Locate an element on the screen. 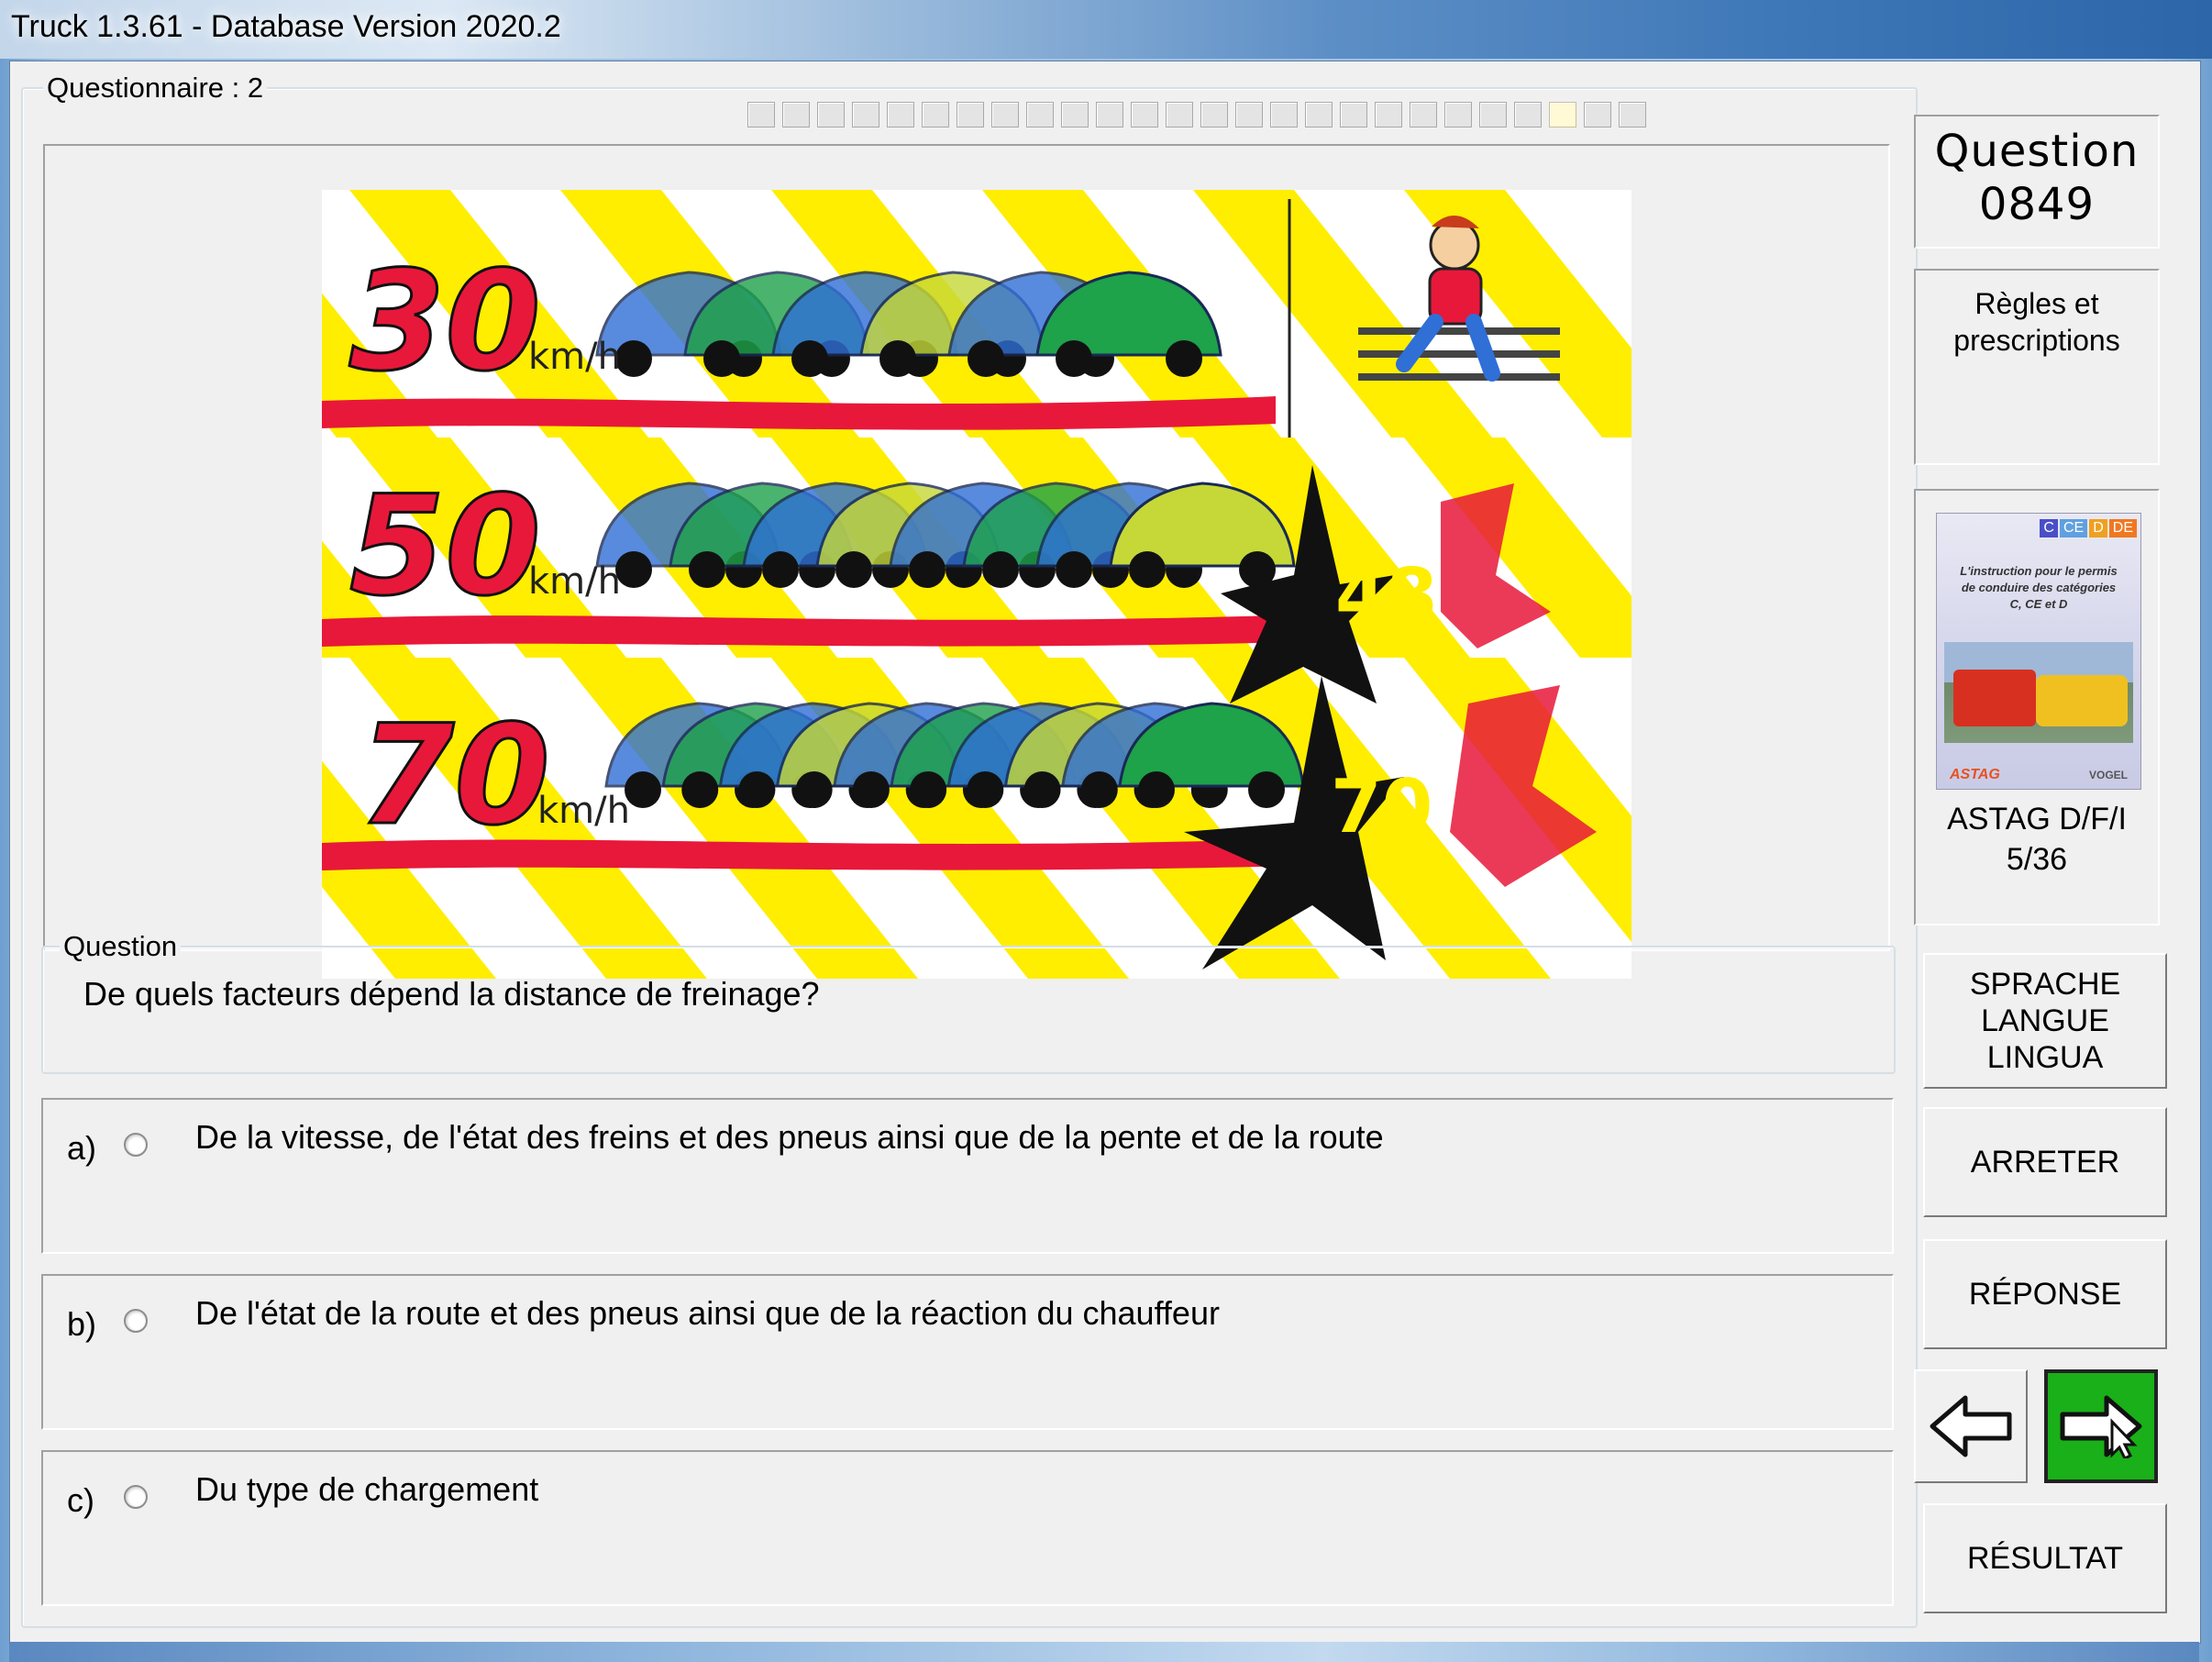 The width and height of the screenshot is (2212, 1662). answer-b-radio is located at coordinates (136, 1321).